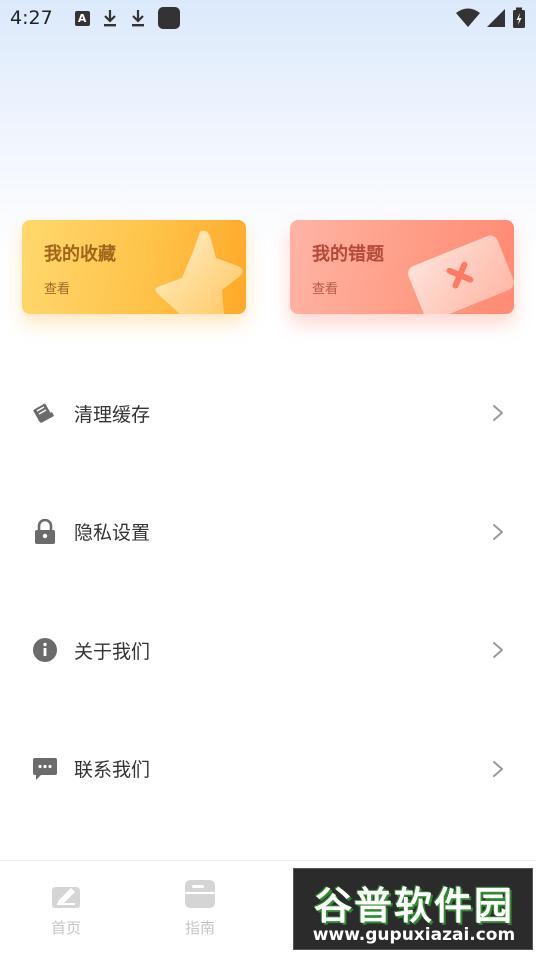 This screenshot has width=536, height=954. Describe the element at coordinates (199, 928) in the screenshot. I see `tab-guide-label: 指南` at that location.